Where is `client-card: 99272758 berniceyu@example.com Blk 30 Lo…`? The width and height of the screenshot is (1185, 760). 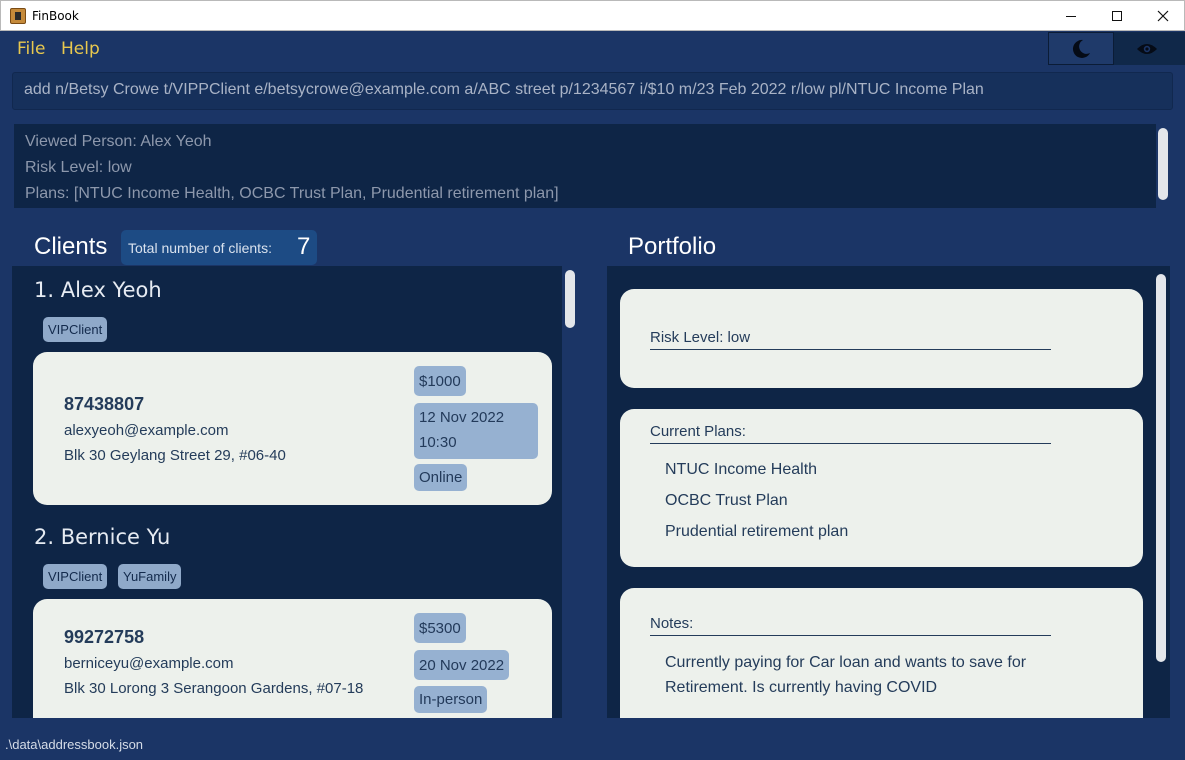
client-card: 99272758 berniceyu@example.com Blk 30 Lo… is located at coordinates (292, 658).